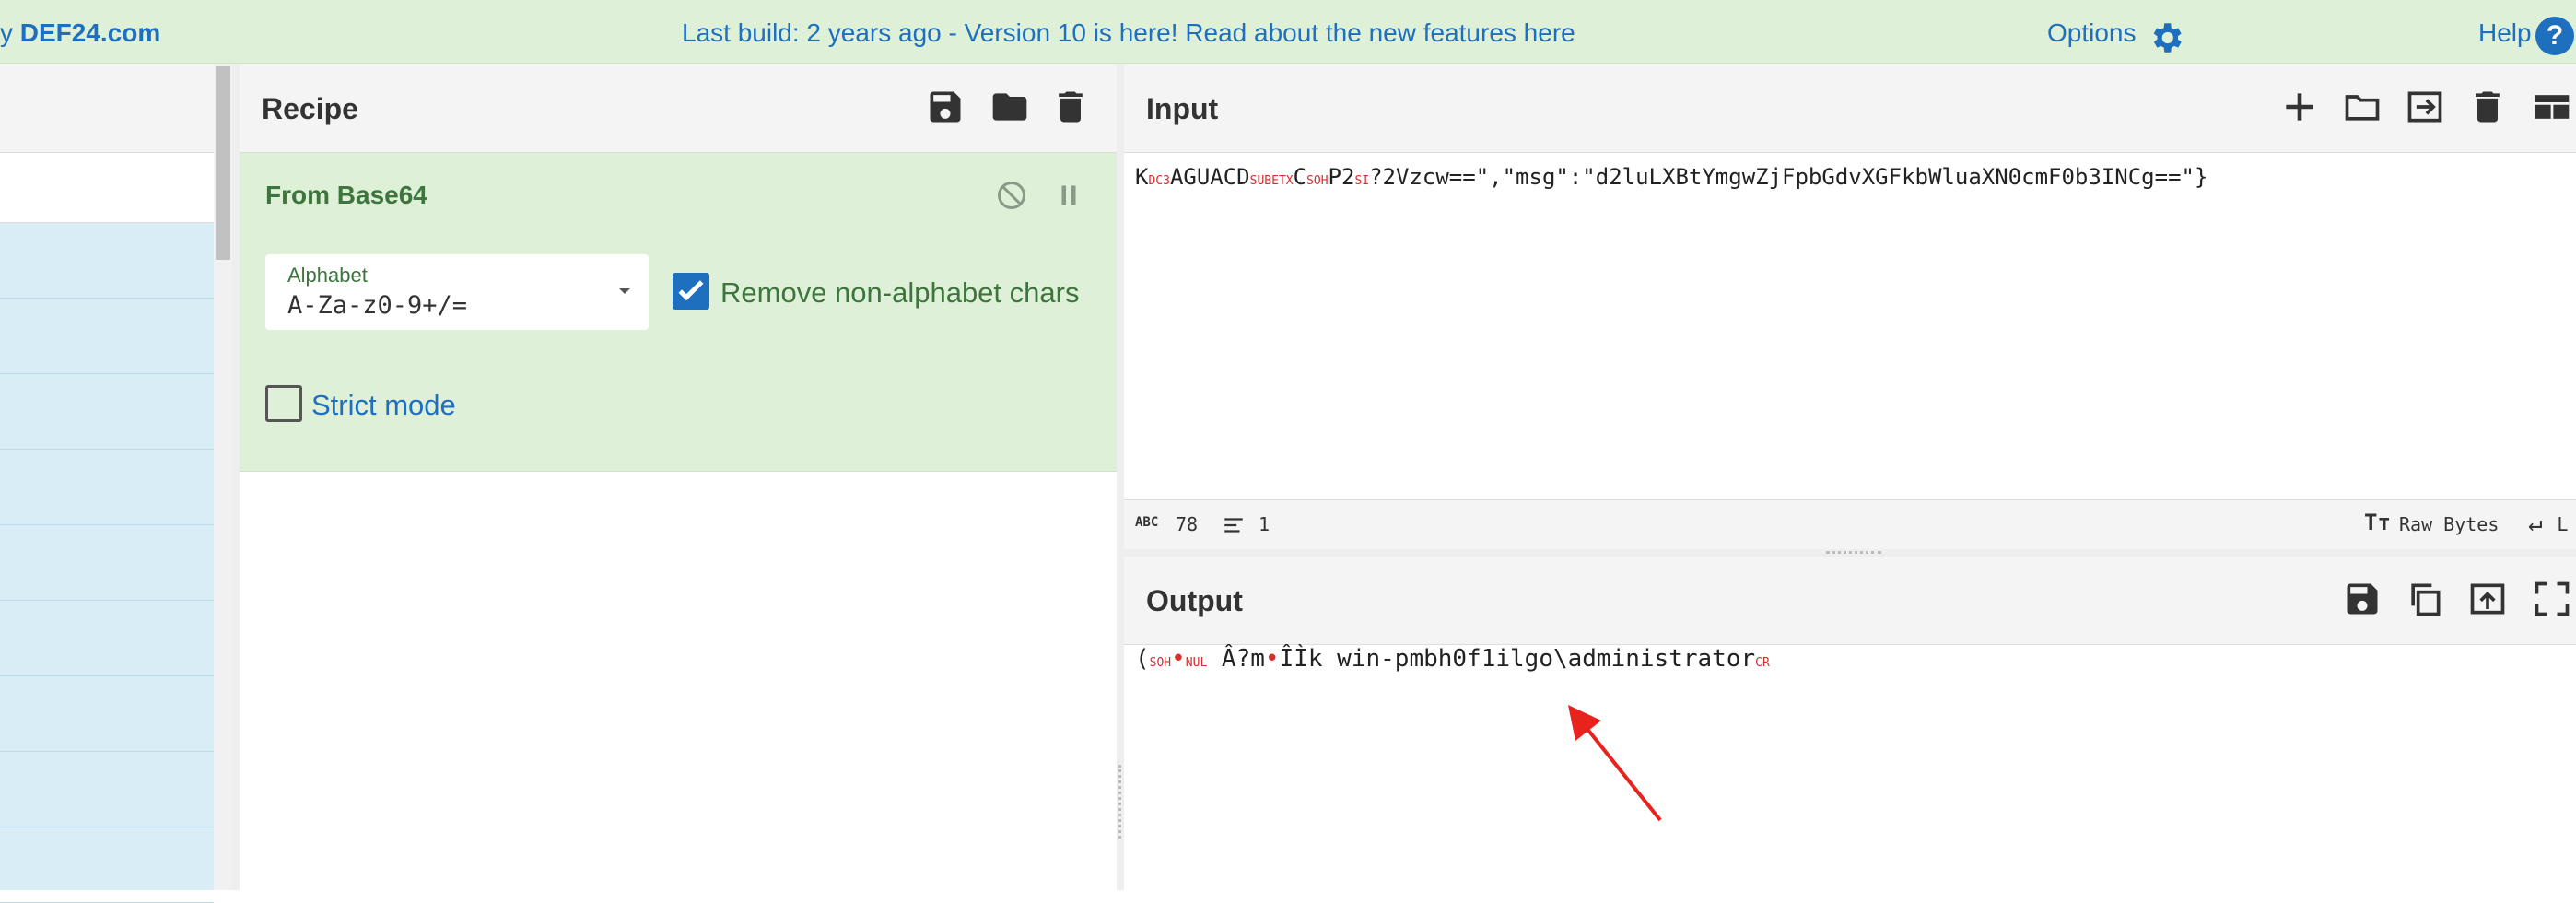 The height and width of the screenshot is (903, 2576). Describe the element at coordinates (2425, 599) in the screenshot. I see `copy-icon` at that location.